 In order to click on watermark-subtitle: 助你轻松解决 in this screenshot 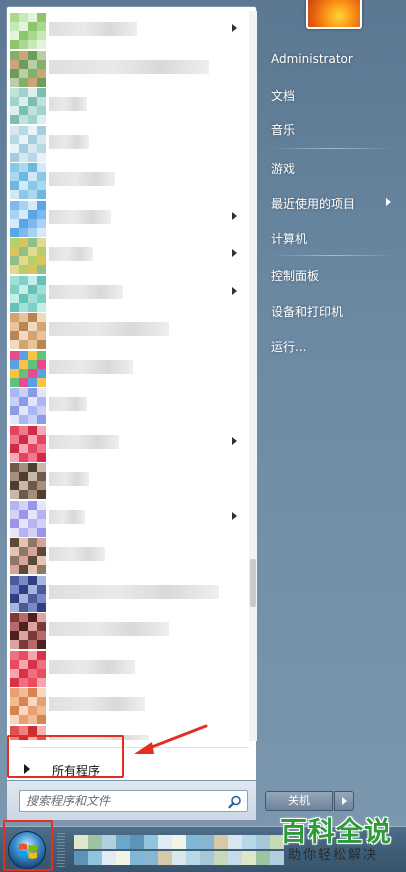, I will do `click(333, 855)`.